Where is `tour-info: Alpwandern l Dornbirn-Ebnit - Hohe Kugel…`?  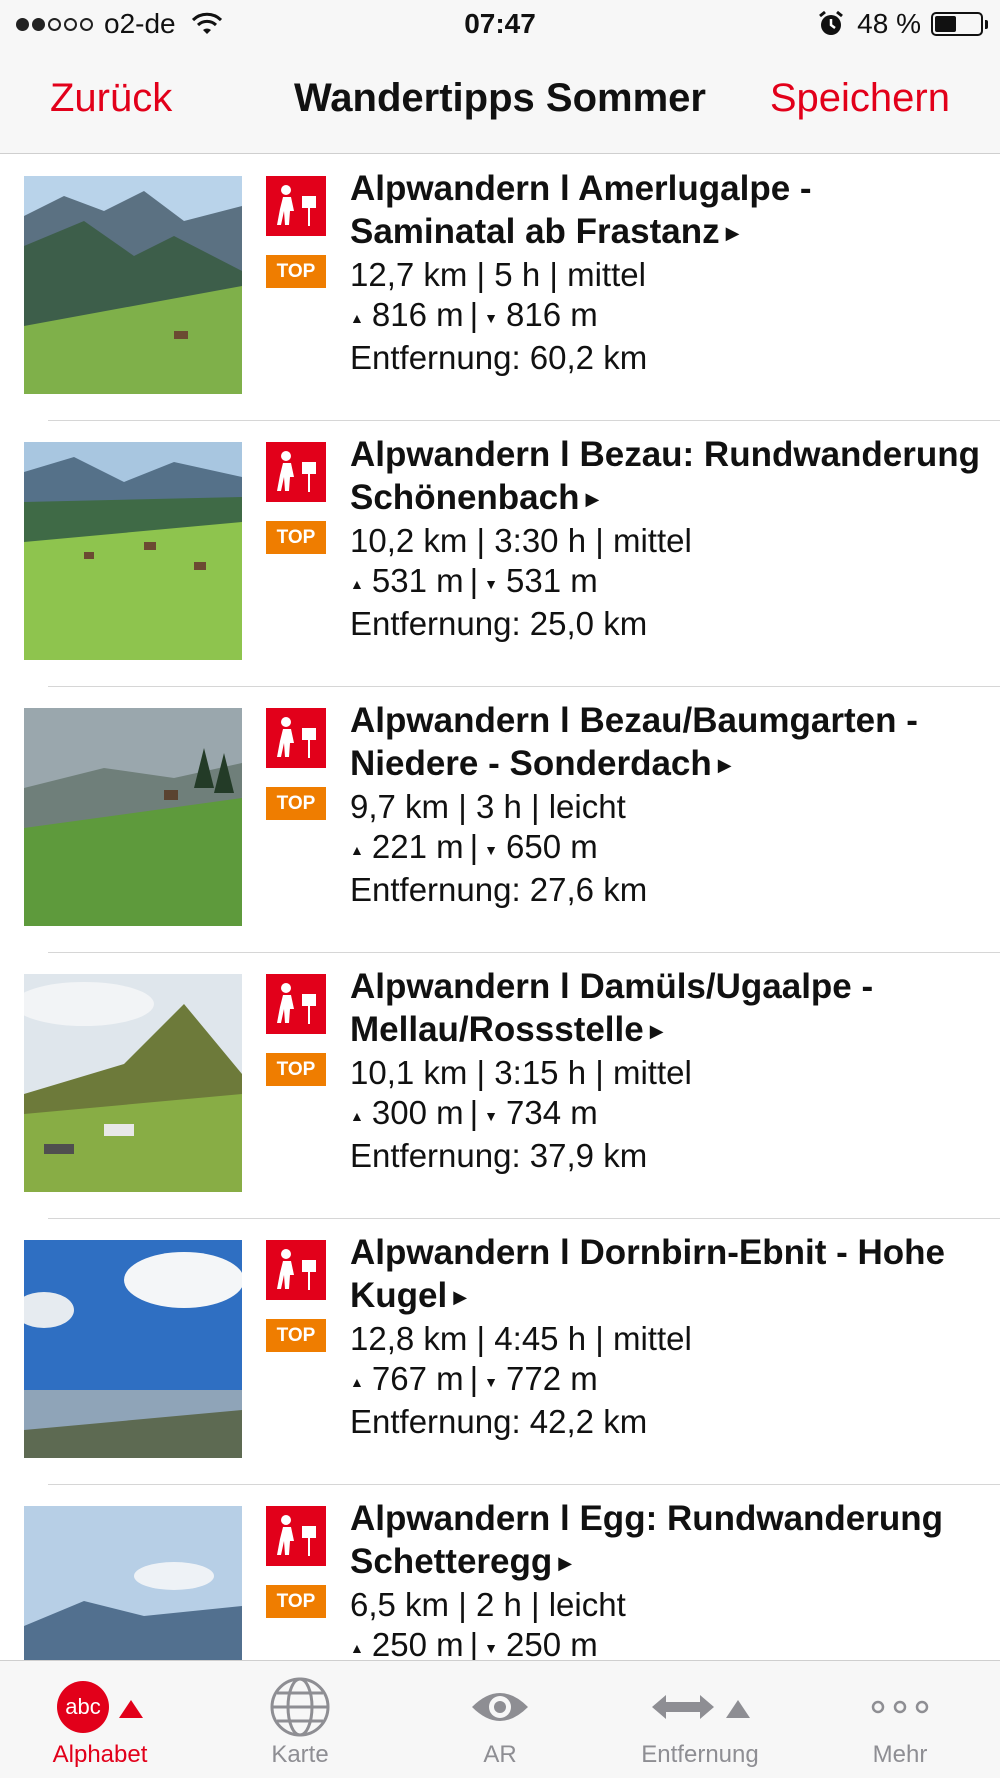 tour-info: Alpwandern l Dornbirn-Ebnit - Hohe Kugel… is located at coordinates (667, 1336).